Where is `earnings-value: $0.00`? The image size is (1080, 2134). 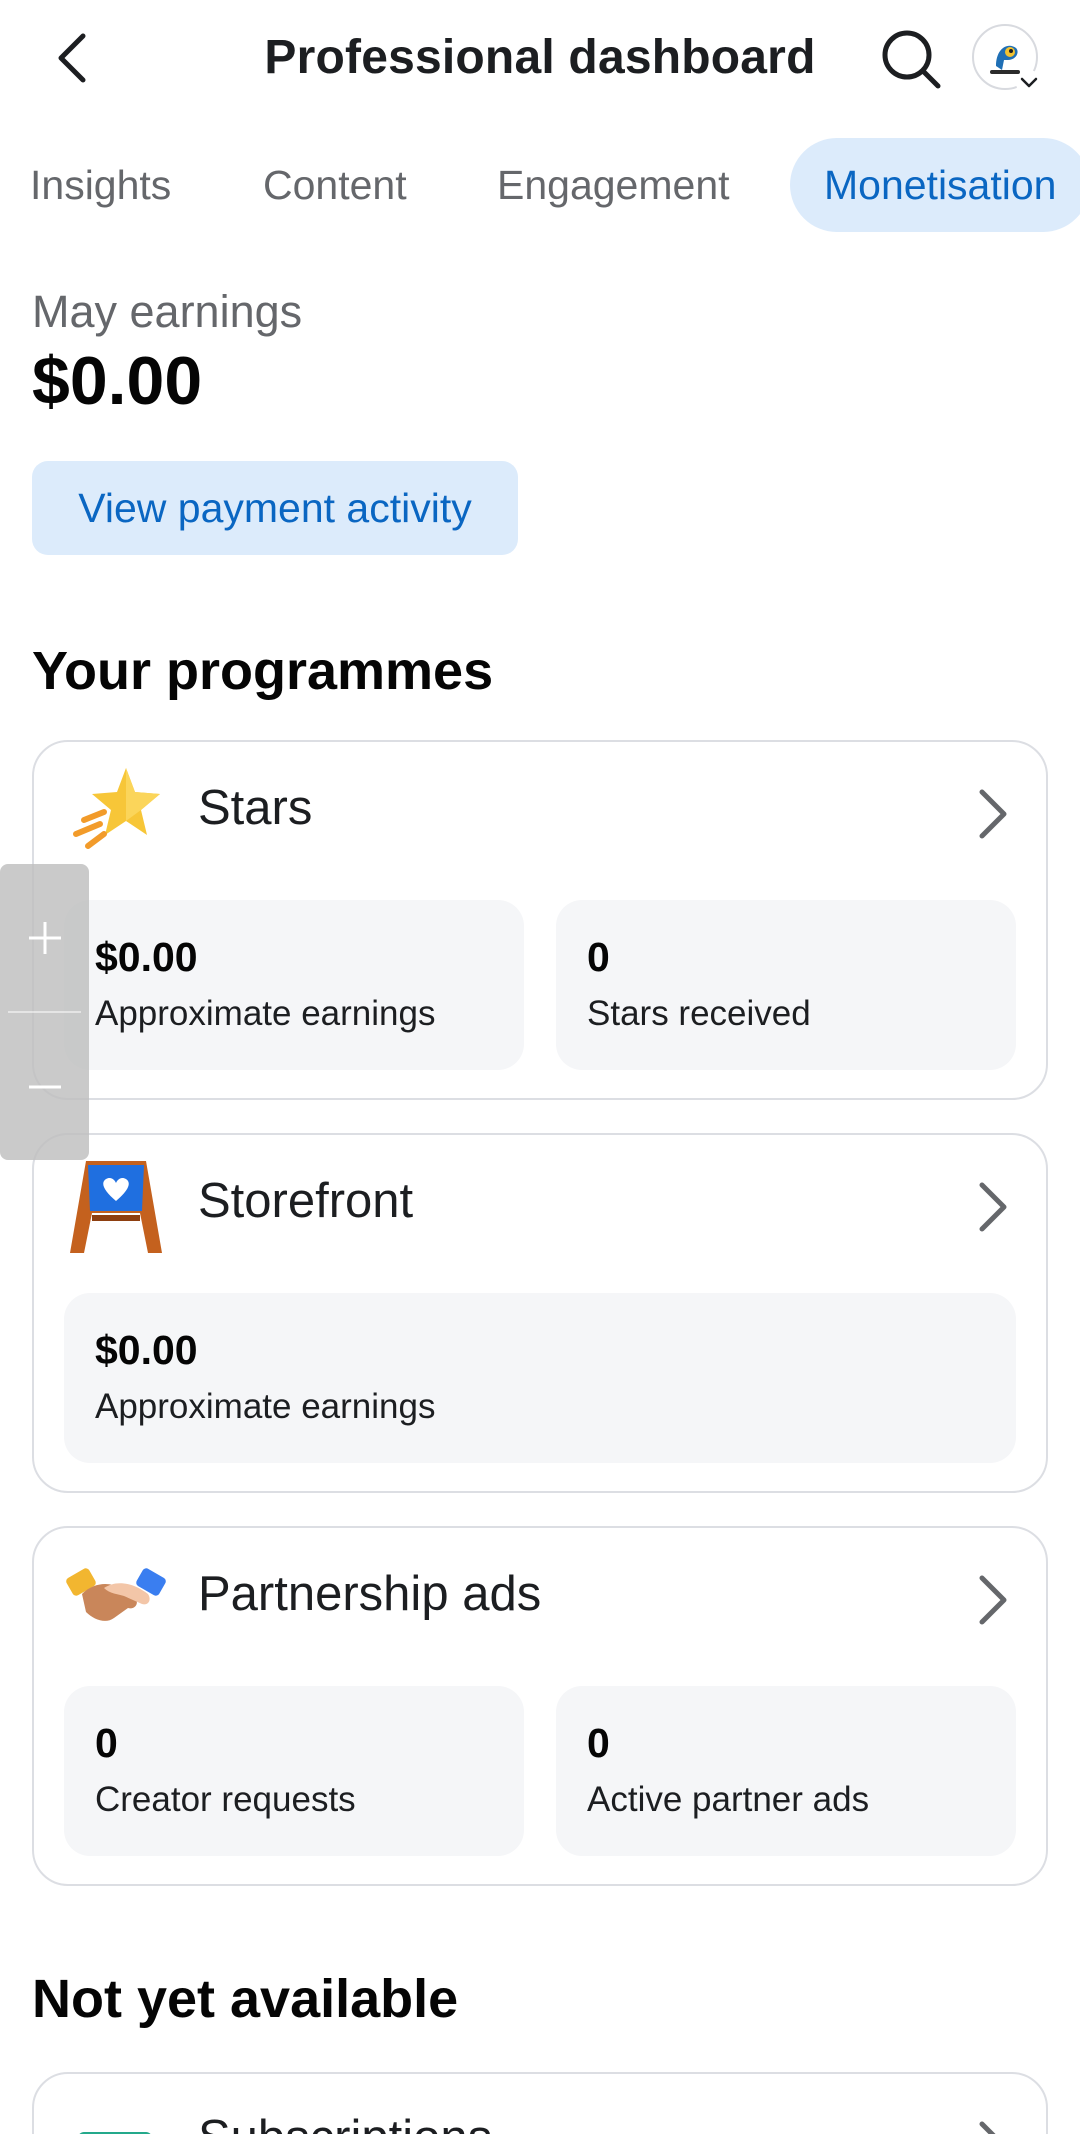 earnings-value: $0.00 is located at coordinates (117, 381).